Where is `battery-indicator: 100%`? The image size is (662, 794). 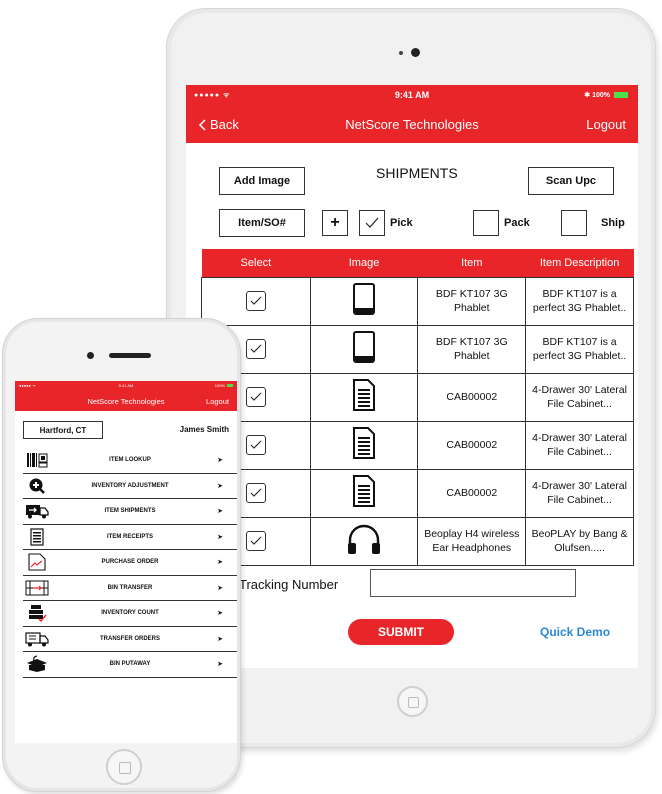 battery-indicator: 100% is located at coordinates (224, 385).